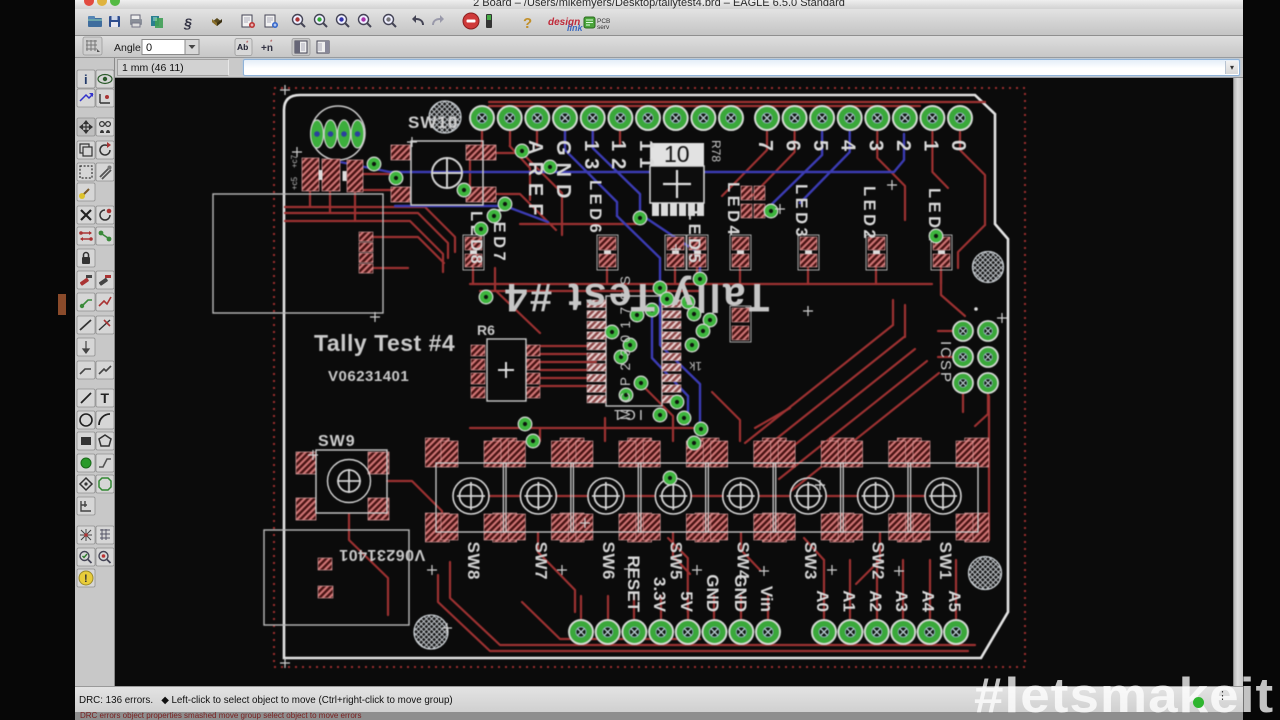 This screenshot has width=1280, height=720. I want to click on svg-text: 1, so click(930, 149).